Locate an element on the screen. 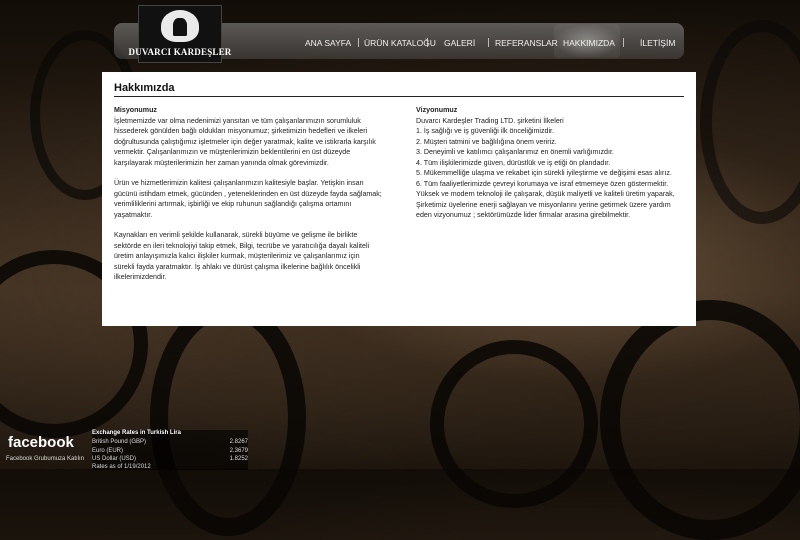 This screenshot has height=540, width=800. nav-item-iletisim: İLETİŞİM is located at coordinates (657, 43).